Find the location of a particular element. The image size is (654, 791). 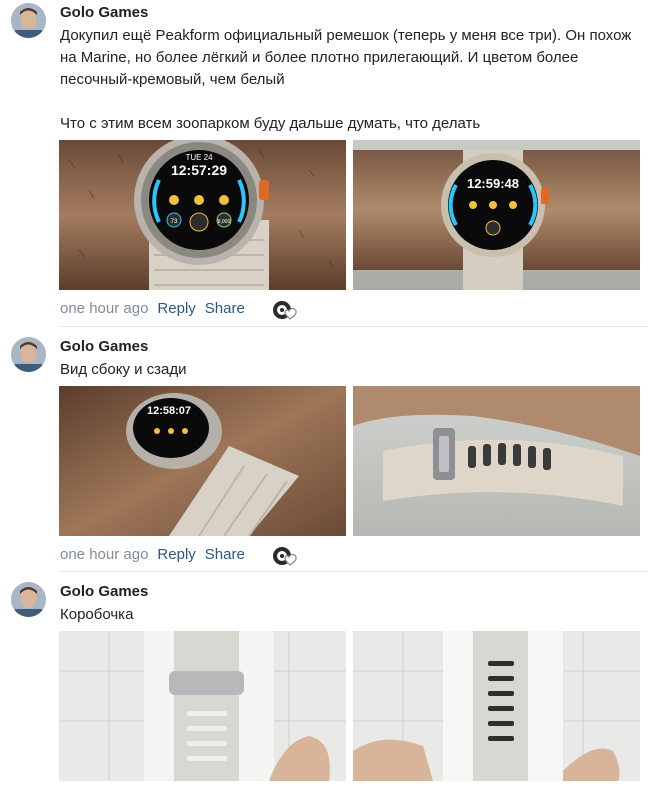

watch-time: 12:57:29 is located at coordinates (199, 170).